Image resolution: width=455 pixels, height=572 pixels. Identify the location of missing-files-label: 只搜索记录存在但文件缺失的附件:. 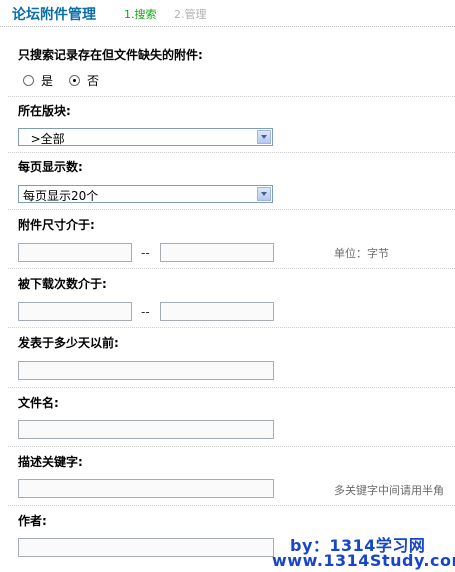
(110, 55).